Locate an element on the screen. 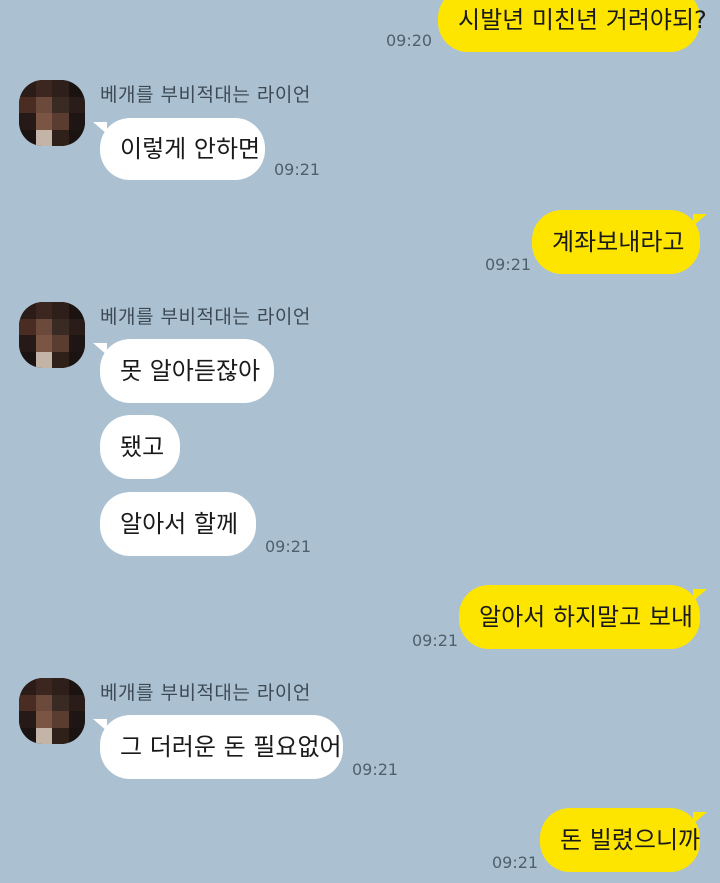 The width and height of the screenshot is (720, 883). incoming-message-bubble: 그 더러운 돈 필요없어 is located at coordinates (218, 747).